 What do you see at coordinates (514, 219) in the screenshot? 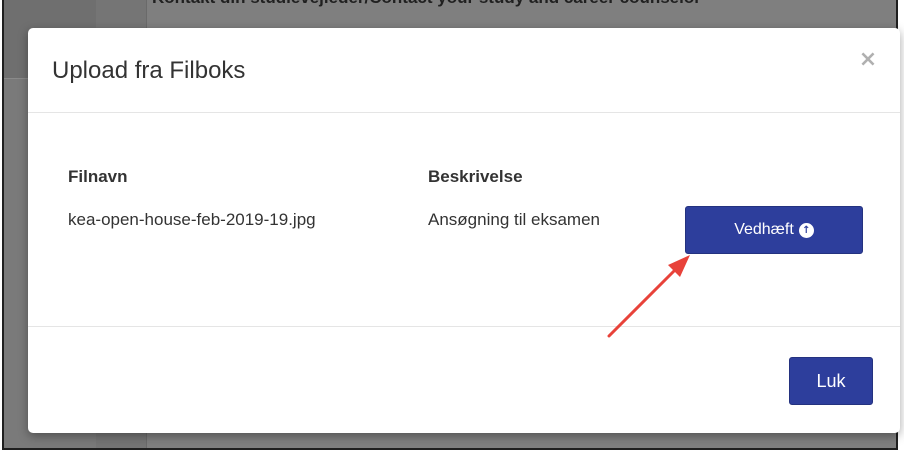
I see `file-description-cell: Ansøgning til eksamen` at bounding box center [514, 219].